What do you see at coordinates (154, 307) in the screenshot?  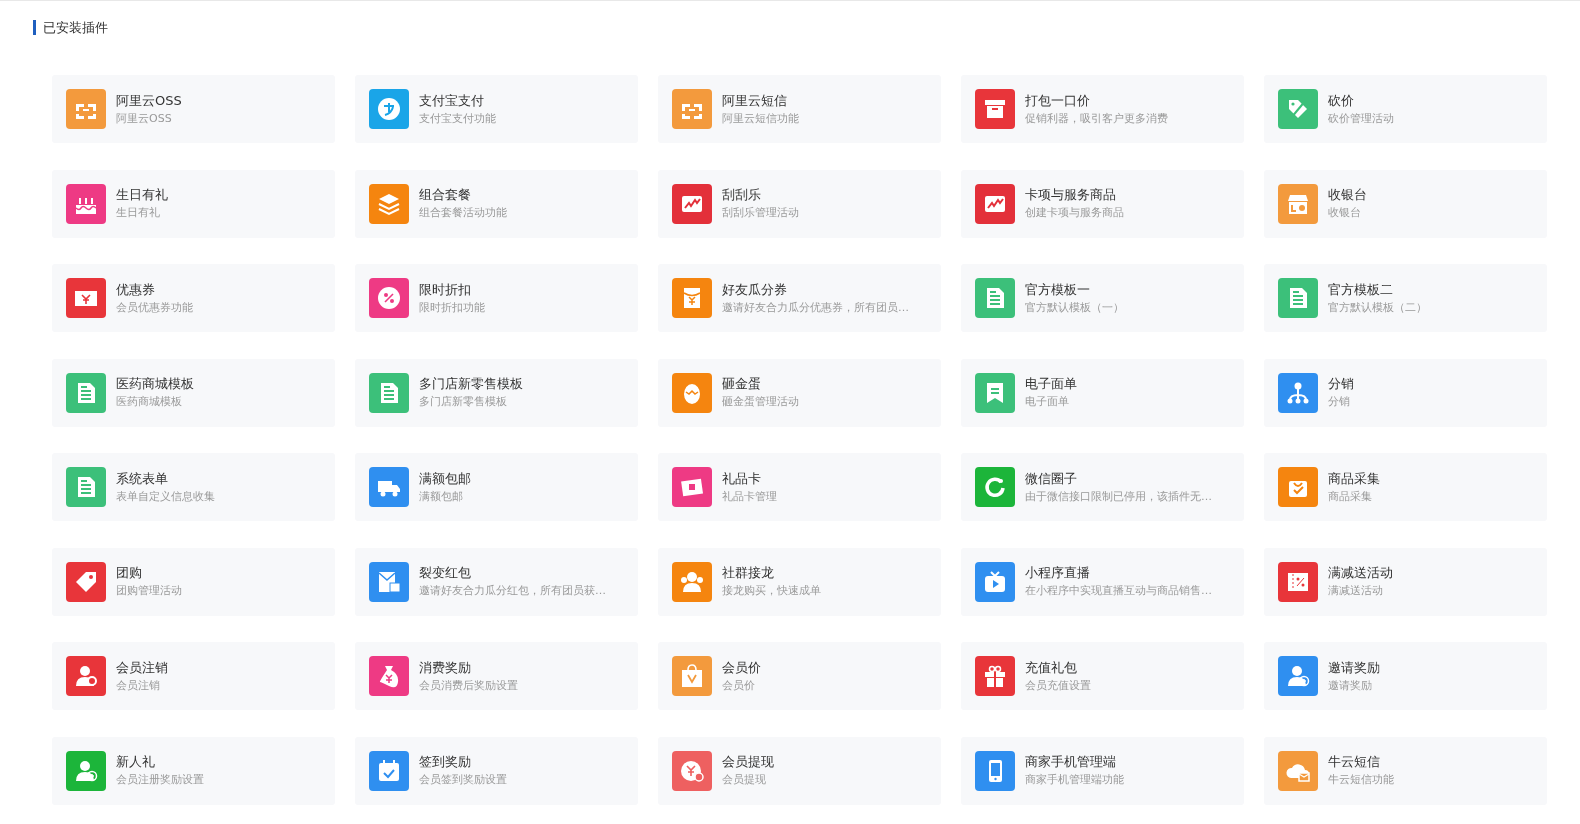 I see `plugin-description: 会员优惠券功能` at bounding box center [154, 307].